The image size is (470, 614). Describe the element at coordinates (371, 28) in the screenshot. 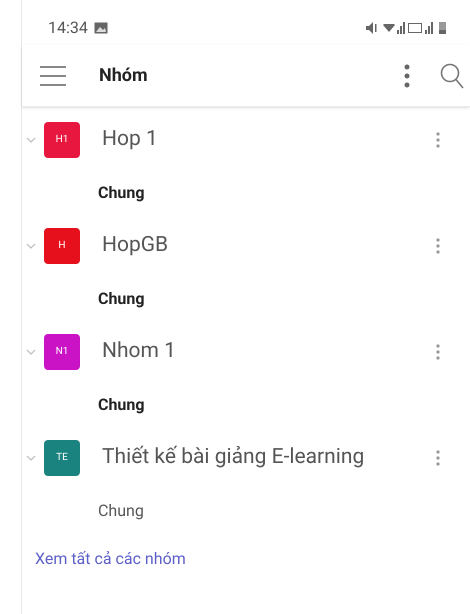

I see `mute-icon` at that location.